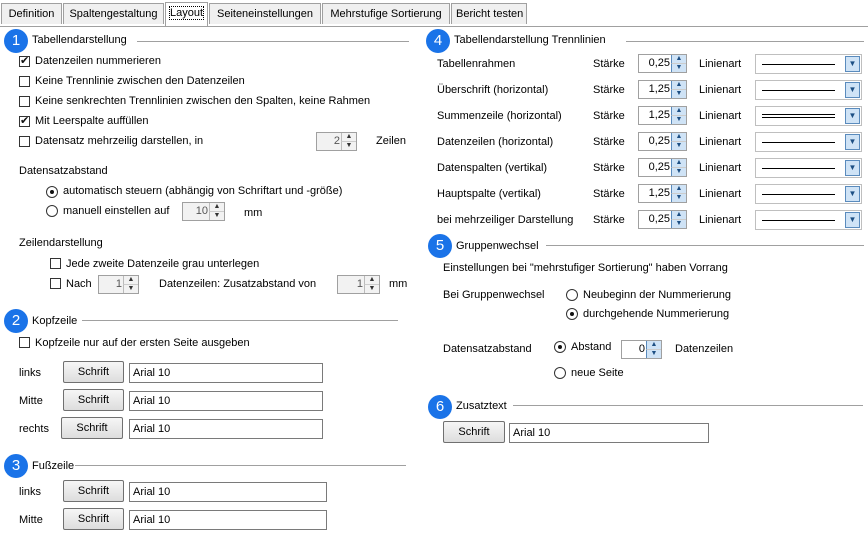 The height and width of the screenshot is (537, 868). What do you see at coordinates (55, 263) in the screenshot?
I see `checkbox-zeile-grau` at bounding box center [55, 263].